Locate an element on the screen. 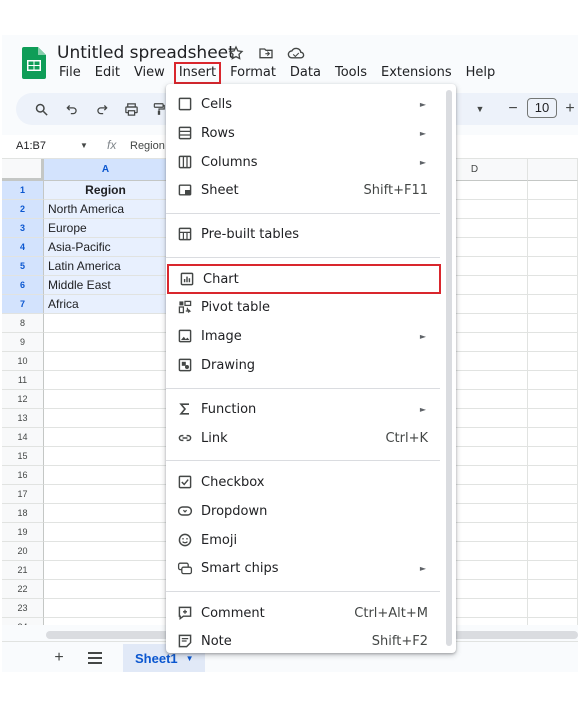  row-header: 4 is located at coordinates (23, 247).